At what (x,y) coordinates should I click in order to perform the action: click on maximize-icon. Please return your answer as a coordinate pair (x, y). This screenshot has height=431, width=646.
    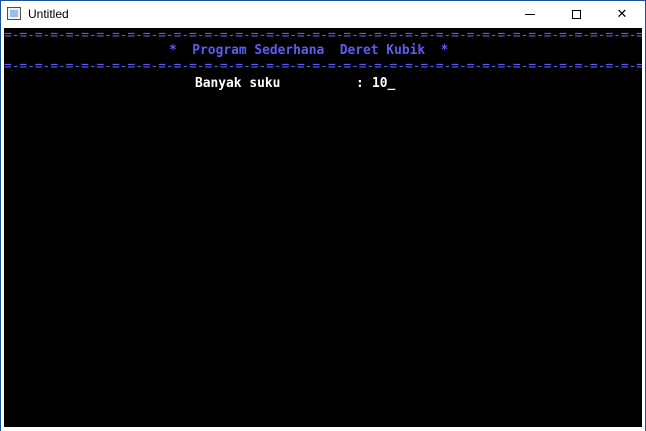
    Looking at the image, I should click on (576, 14).